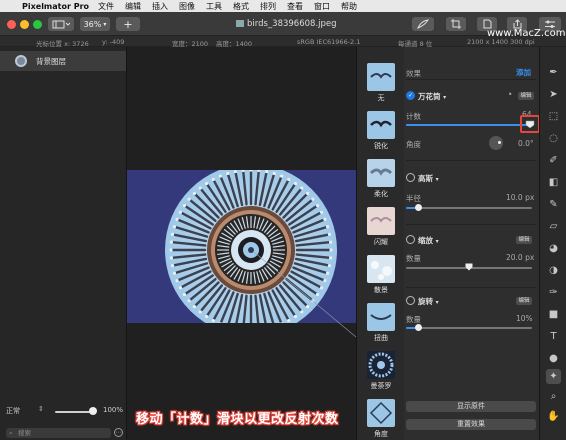  I want to click on zoom-edit-button: 编辑, so click(524, 240).